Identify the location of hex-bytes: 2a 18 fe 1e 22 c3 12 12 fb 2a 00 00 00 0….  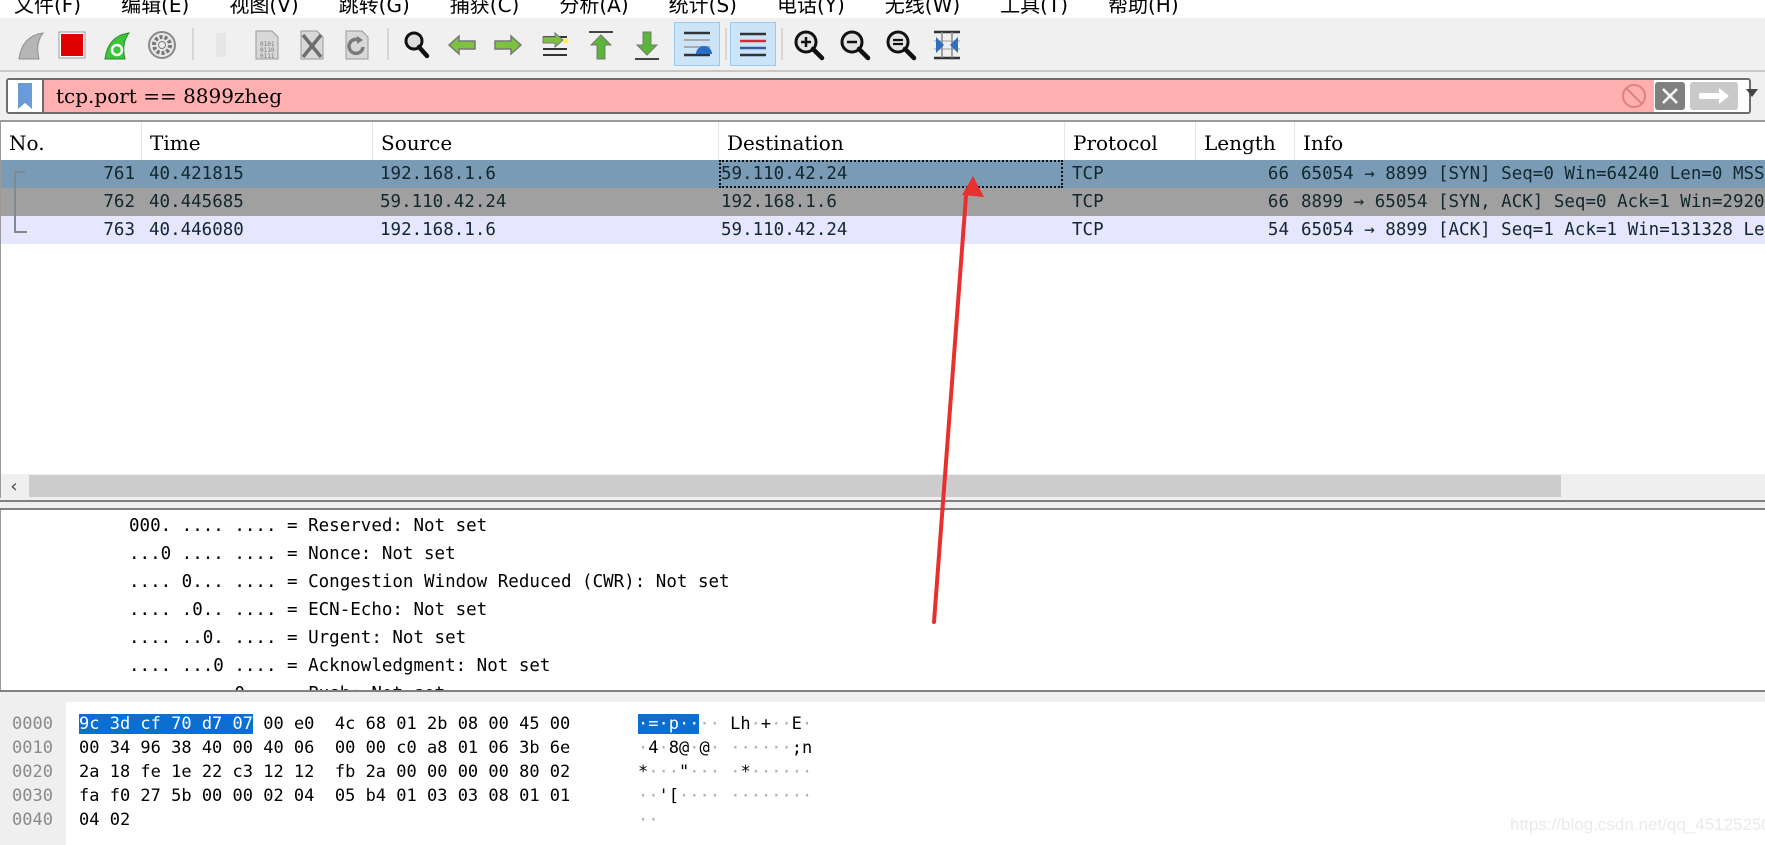
(324, 772).